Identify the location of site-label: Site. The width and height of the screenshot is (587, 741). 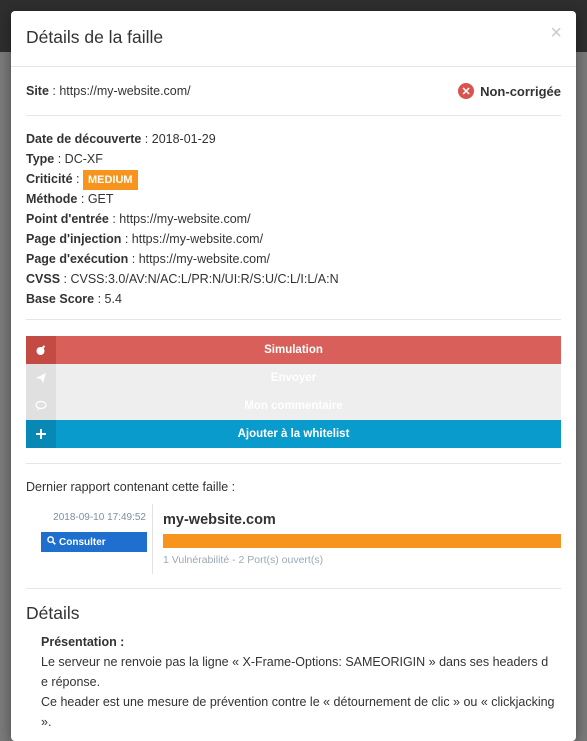
(37, 91).